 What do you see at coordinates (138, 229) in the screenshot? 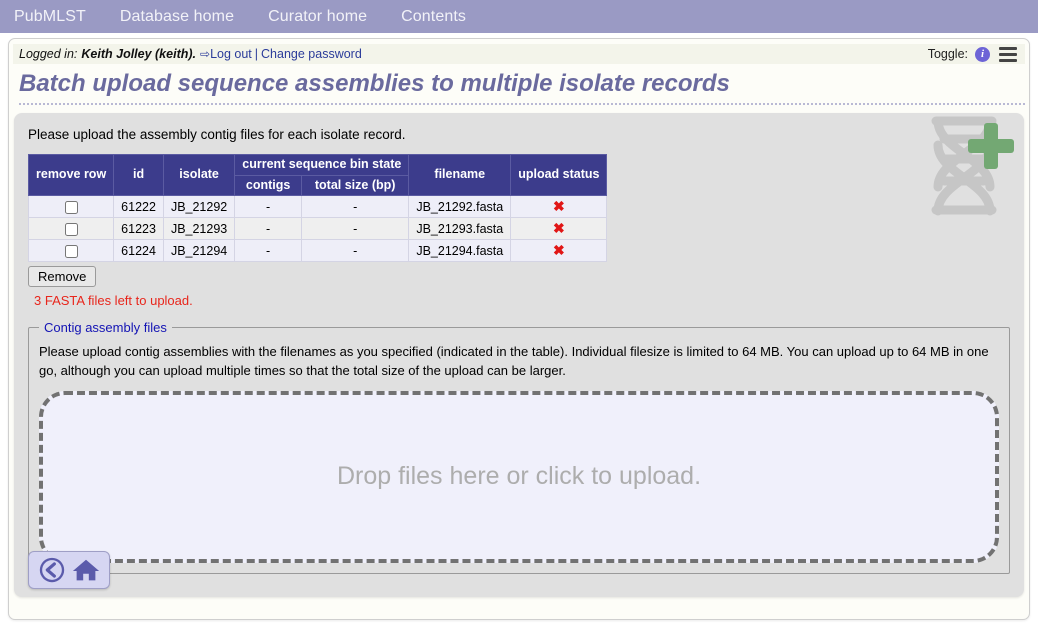
I see `cell-id: 61223` at bounding box center [138, 229].